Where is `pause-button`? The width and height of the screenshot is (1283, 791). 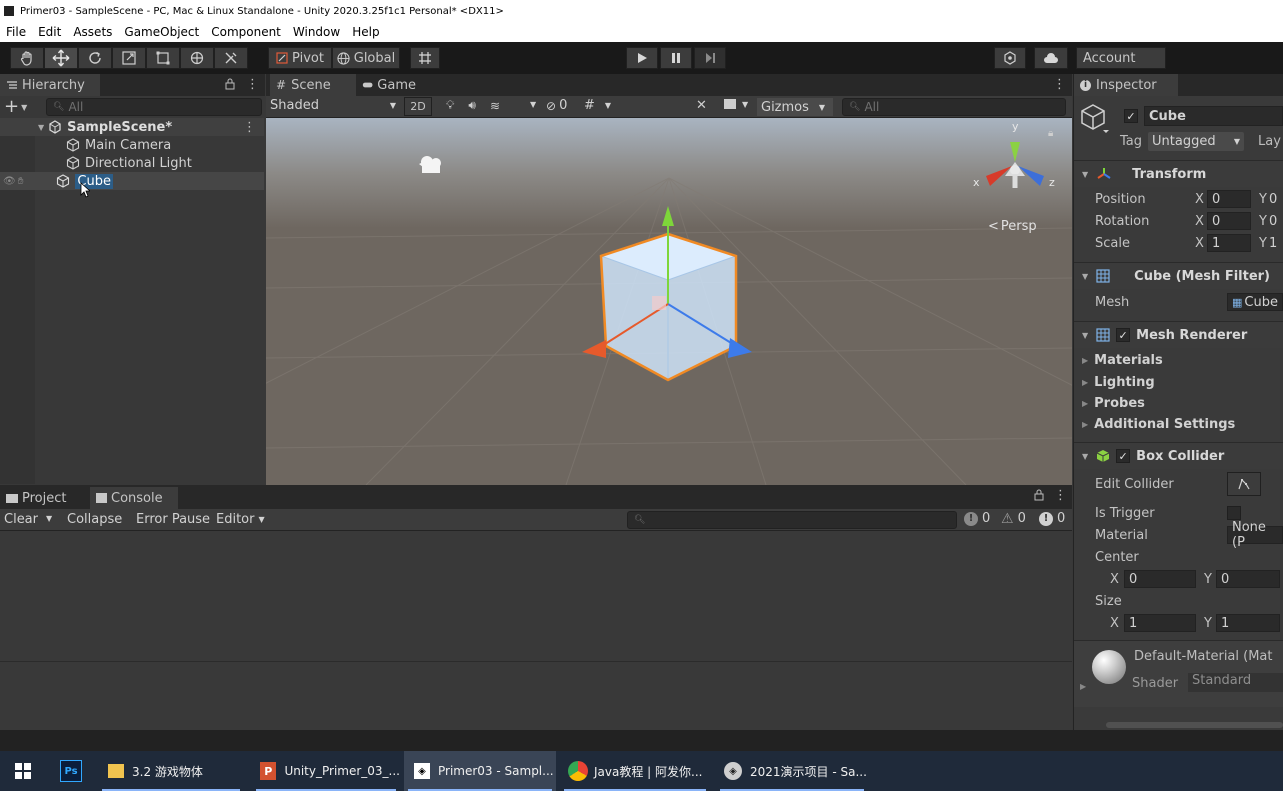
pause-button is located at coordinates (676, 58).